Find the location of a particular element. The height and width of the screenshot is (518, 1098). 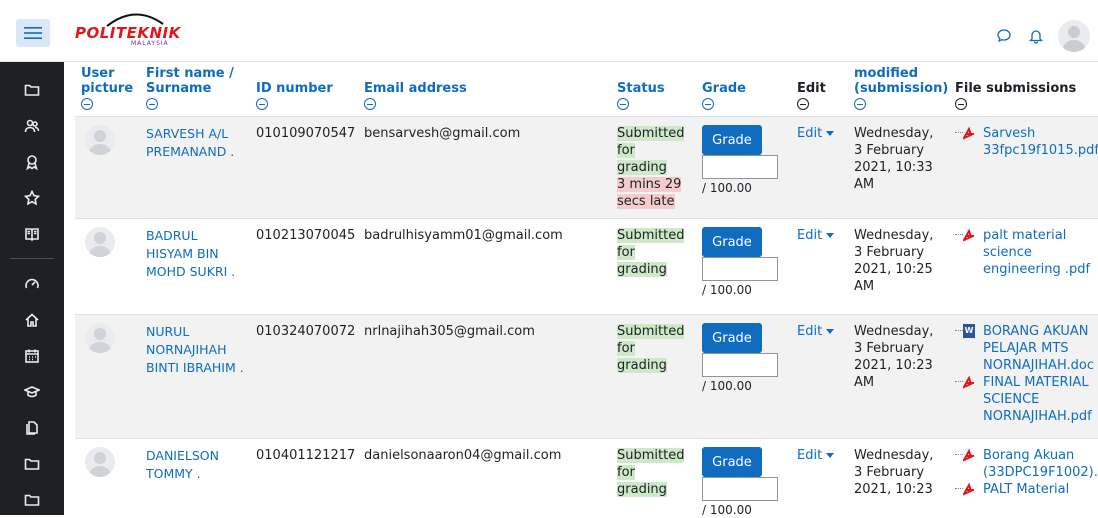

student-name-link: BADRUL HISYAM BIN MOHD SUKRI . is located at coordinates (190, 253).